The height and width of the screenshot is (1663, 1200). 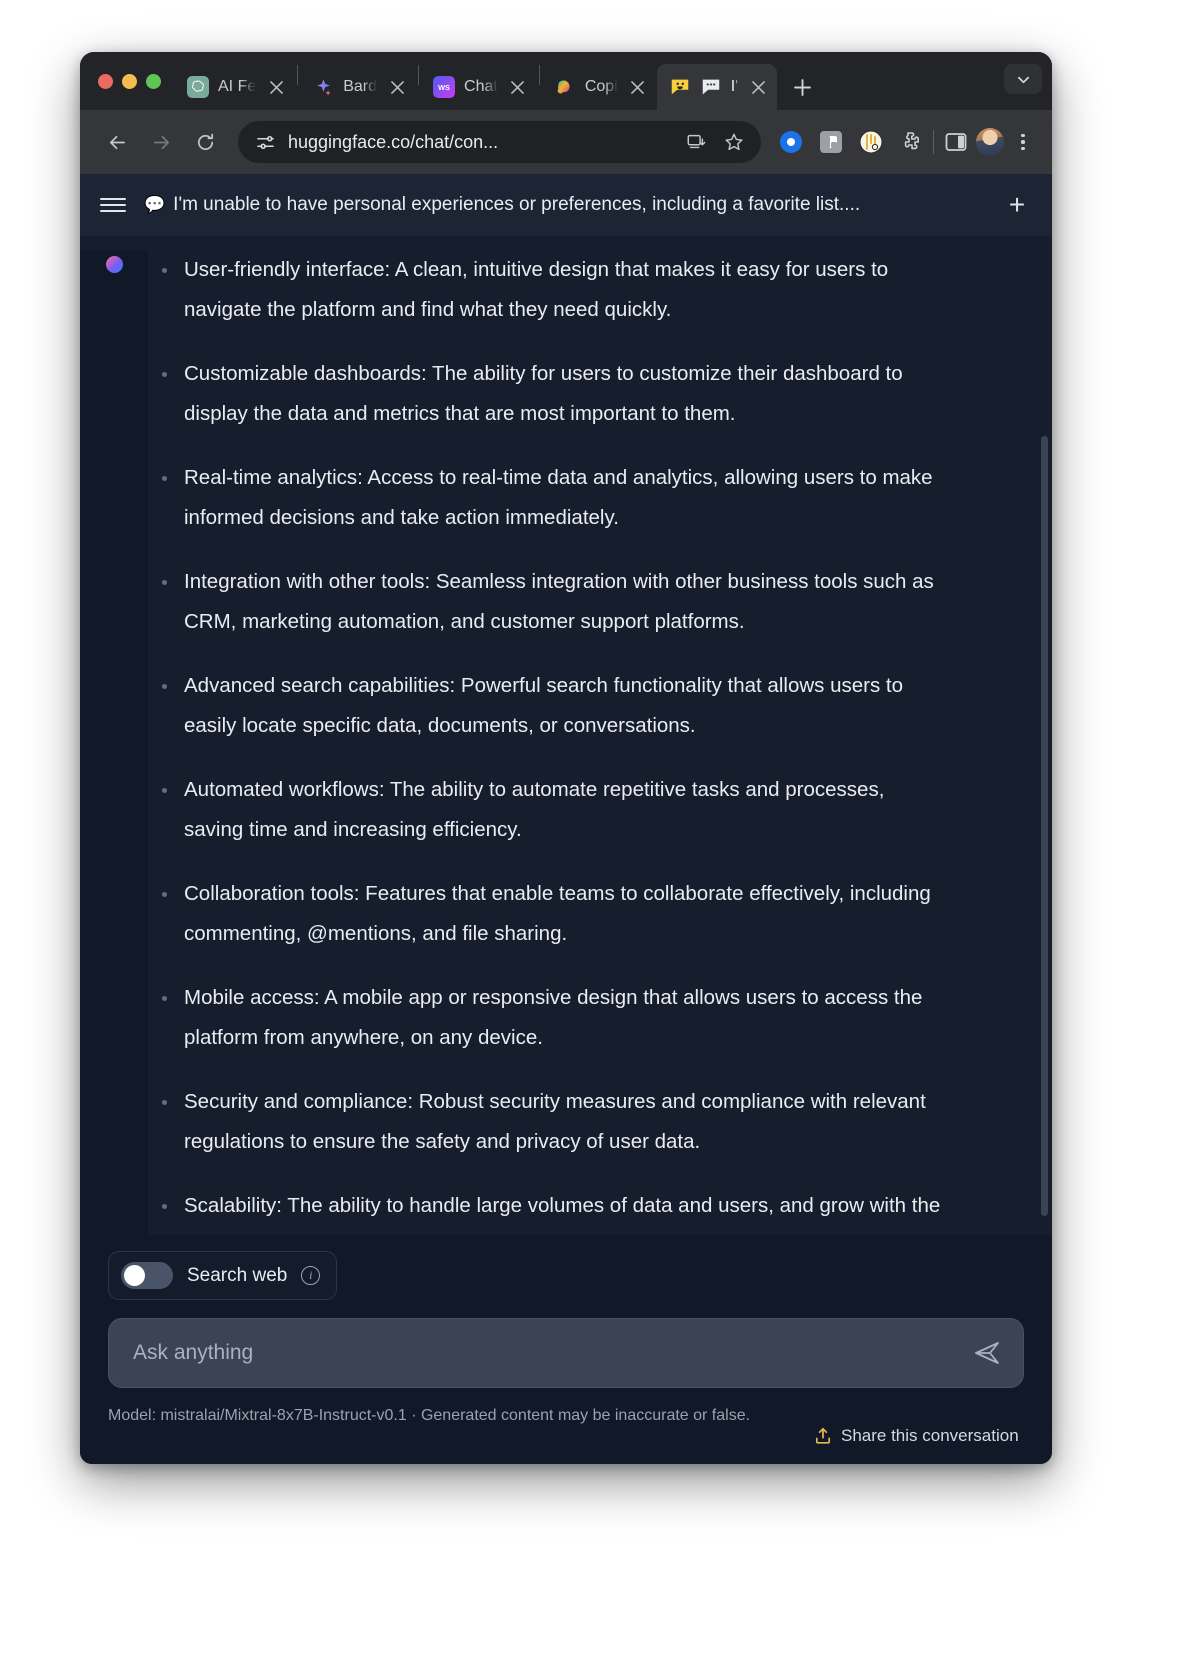 What do you see at coordinates (990, 142) in the screenshot?
I see `avatar` at bounding box center [990, 142].